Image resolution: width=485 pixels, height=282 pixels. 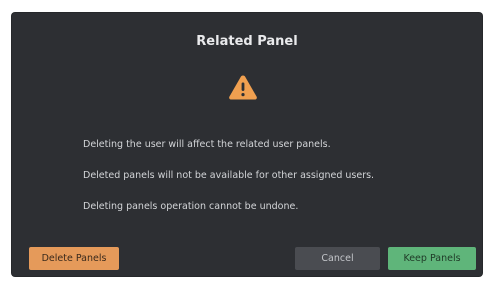 I want to click on dialog-title: Related Panel, so click(x=247, y=41).